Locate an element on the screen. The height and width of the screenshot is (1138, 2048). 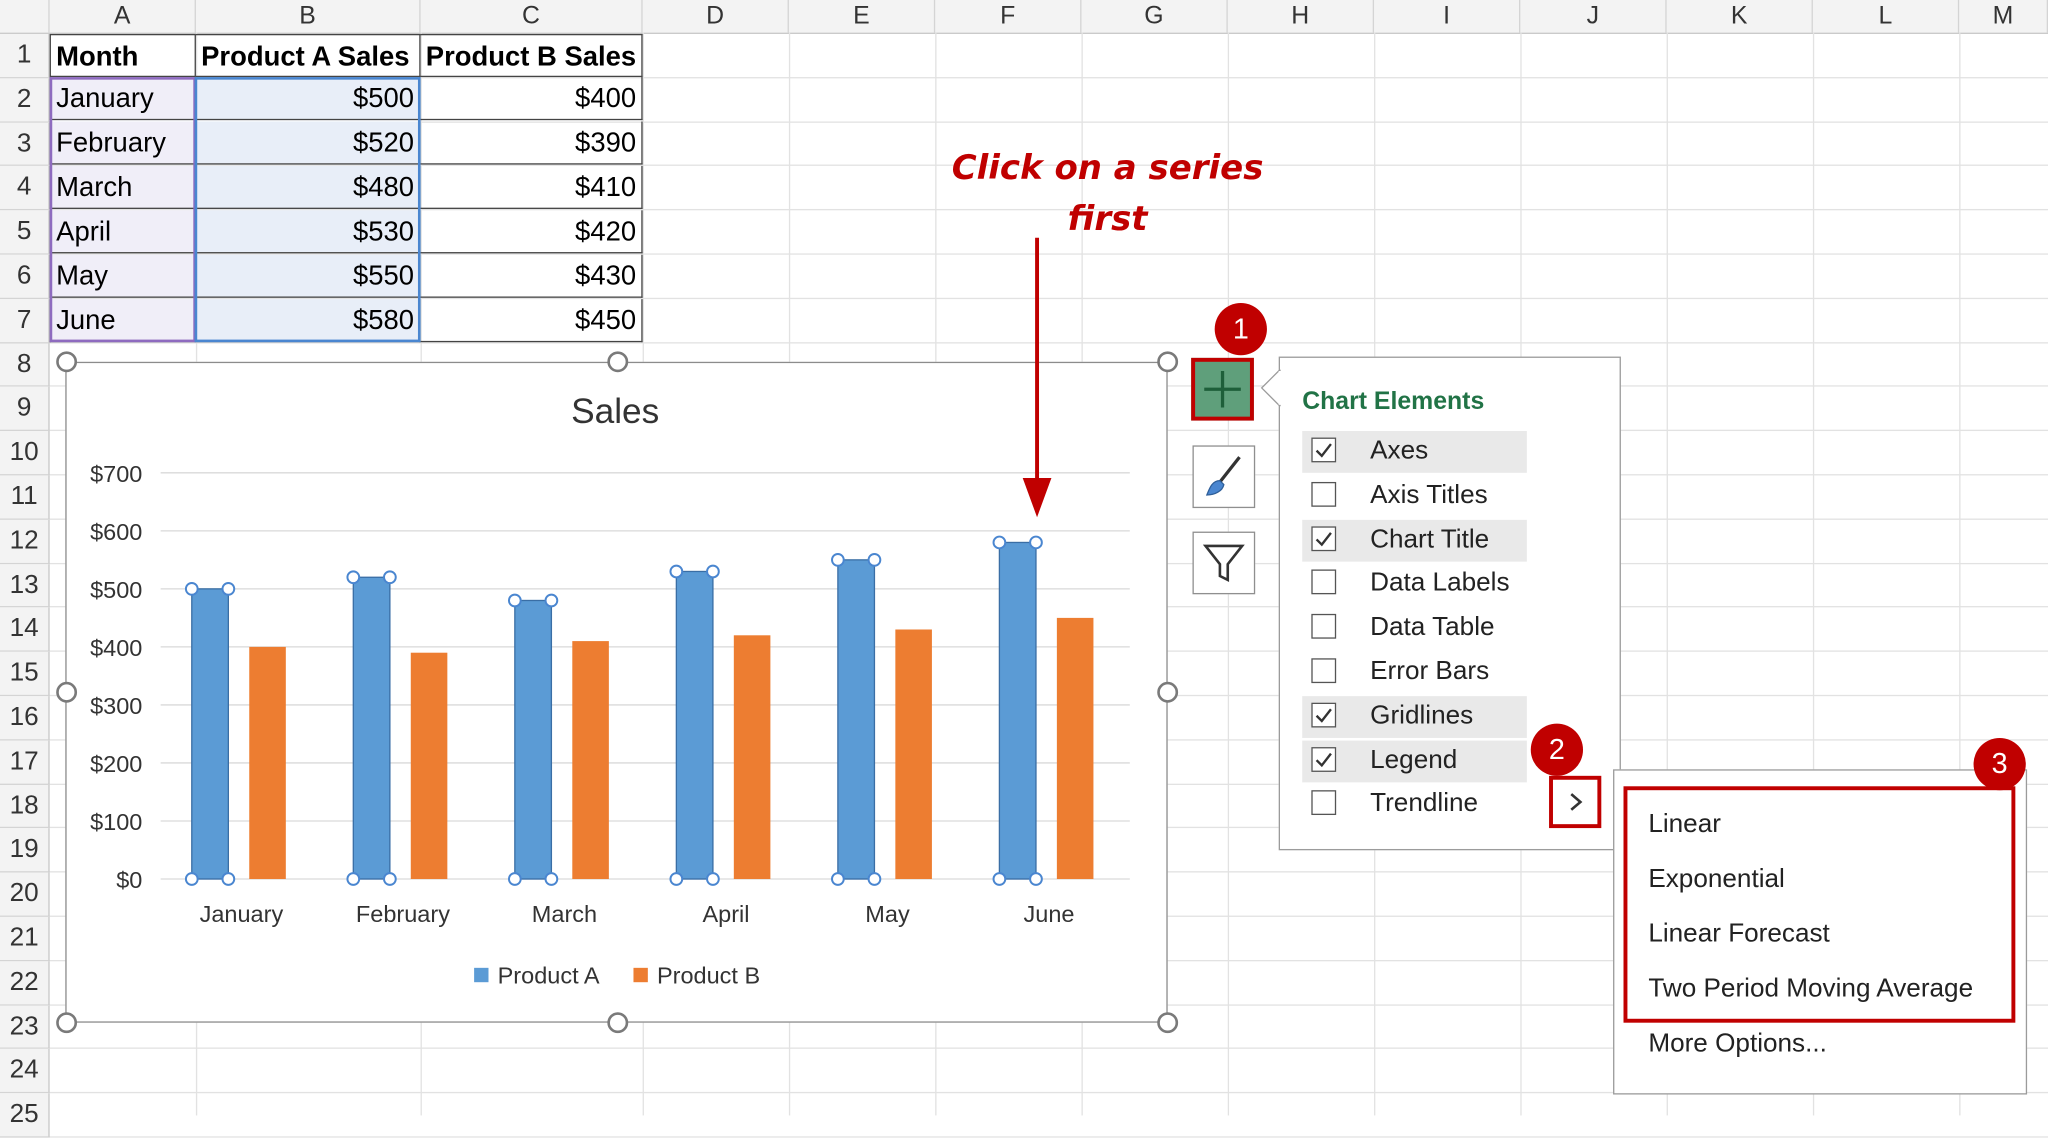
header-product-b-sales: Product B Sales is located at coordinates (531, 55).